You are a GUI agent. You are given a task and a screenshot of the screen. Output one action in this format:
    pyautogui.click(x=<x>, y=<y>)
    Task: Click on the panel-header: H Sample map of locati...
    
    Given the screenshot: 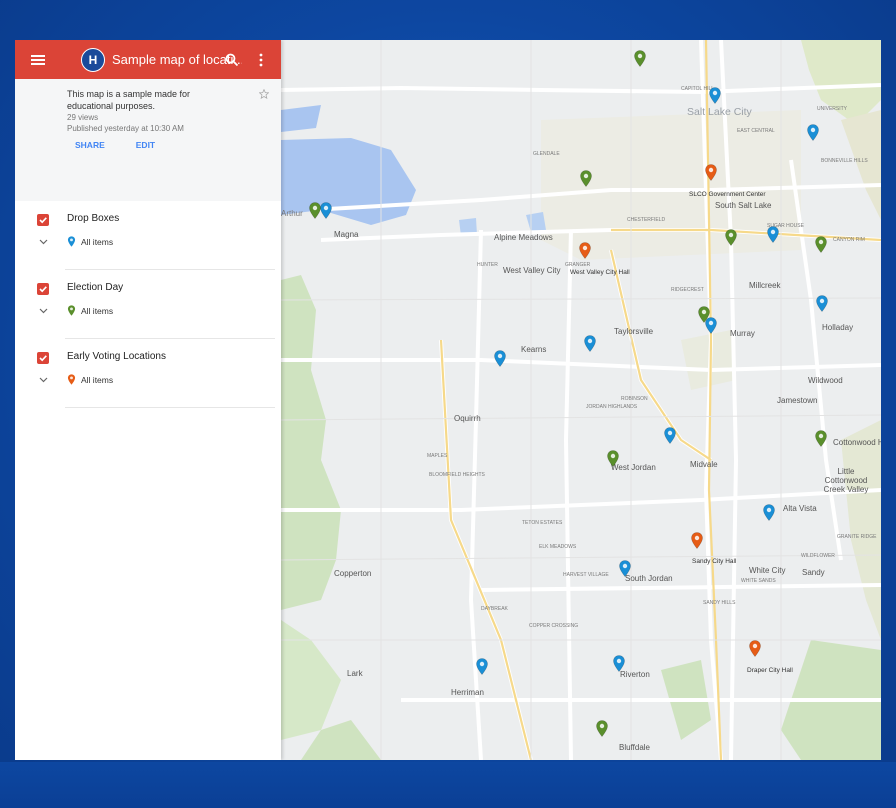 What is the action you would take?
    pyautogui.click(x=148, y=59)
    